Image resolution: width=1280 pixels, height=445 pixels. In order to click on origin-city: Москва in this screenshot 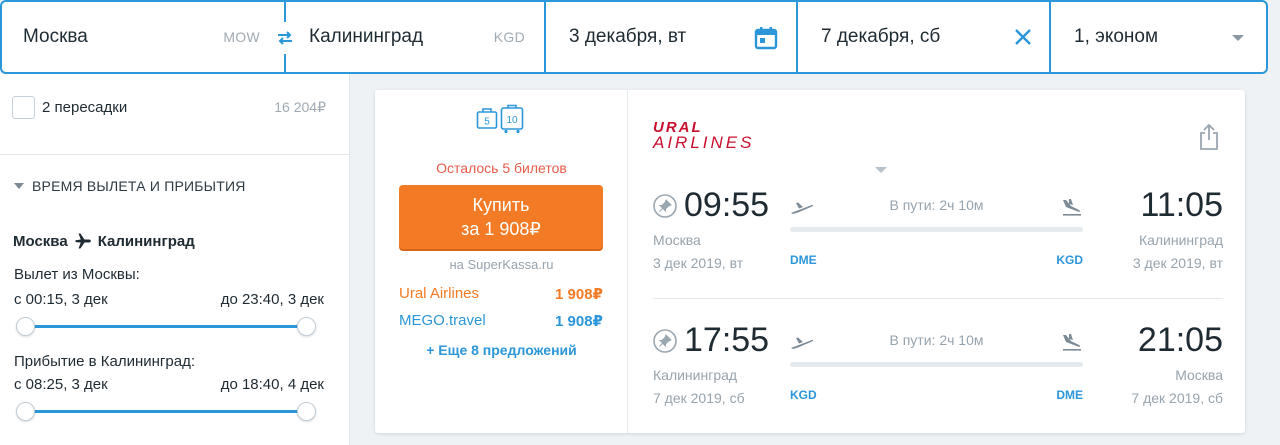, I will do `click(55, 36)`.